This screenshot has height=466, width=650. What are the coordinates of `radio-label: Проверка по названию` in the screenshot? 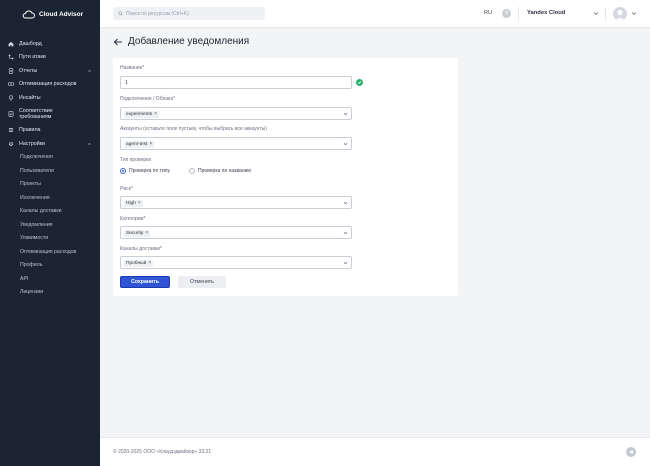 It's located at (225, 171).